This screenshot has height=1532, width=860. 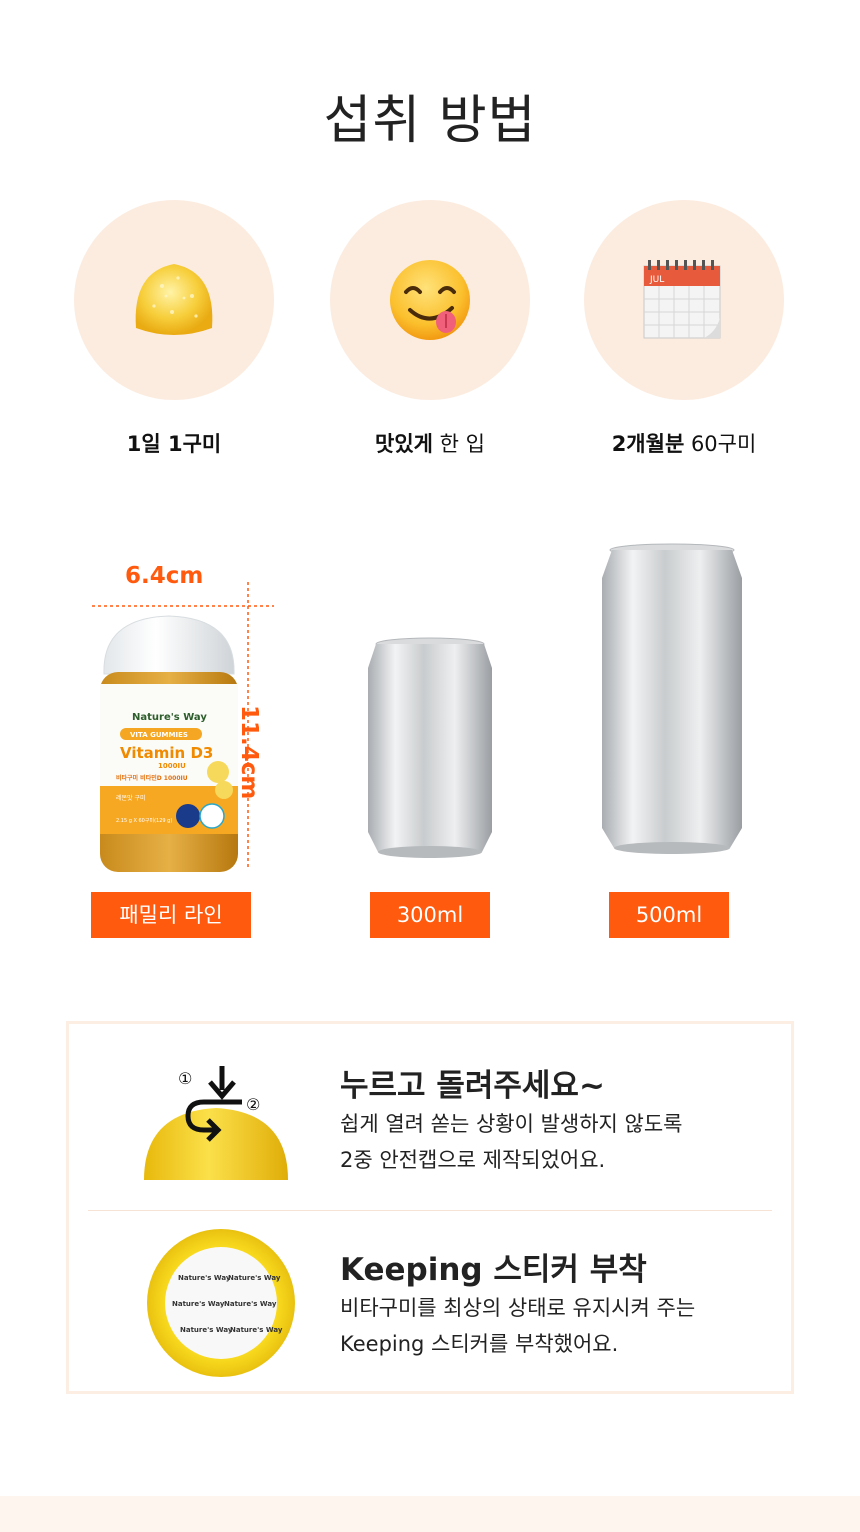 What do you see at coordinates (250, 1304) in the screenshot?
I see `sticker-text-4: Nature's Way` at bounding box center [250, 1304].